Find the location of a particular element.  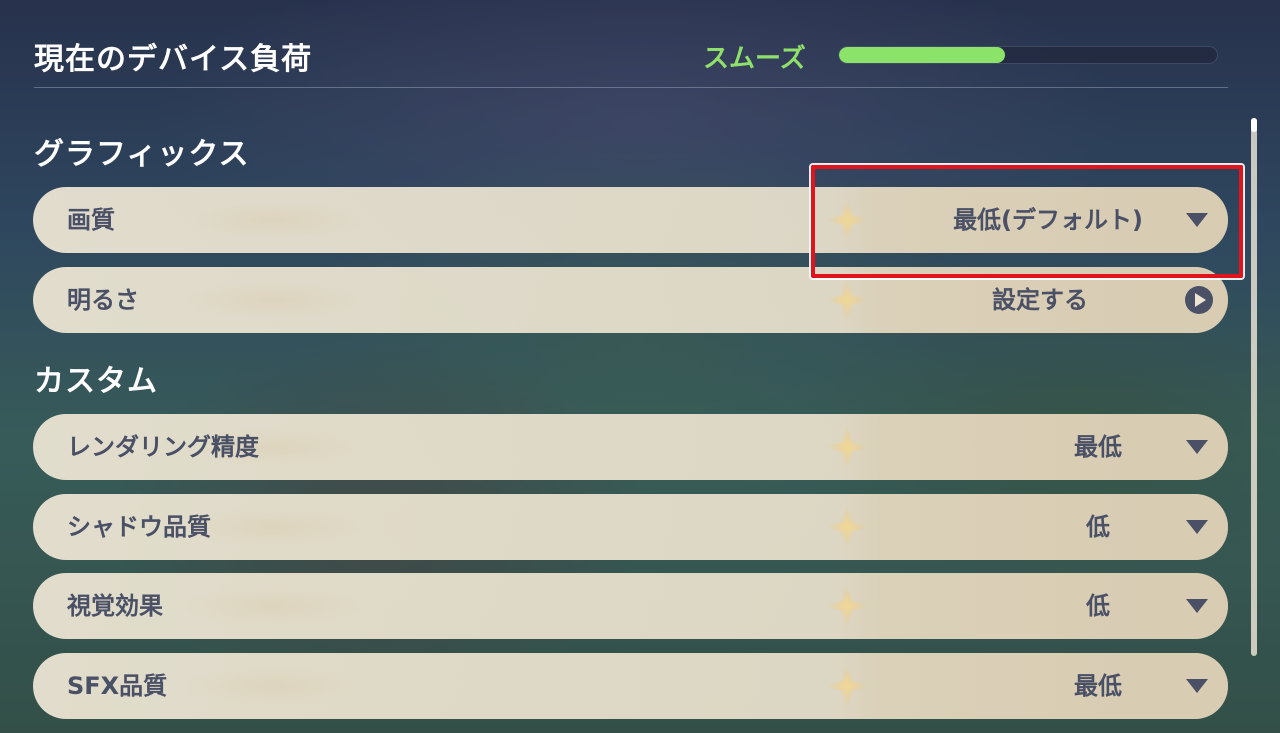

setting-value-render-accuracy: 最低 is located at coordinates (1098, 447).